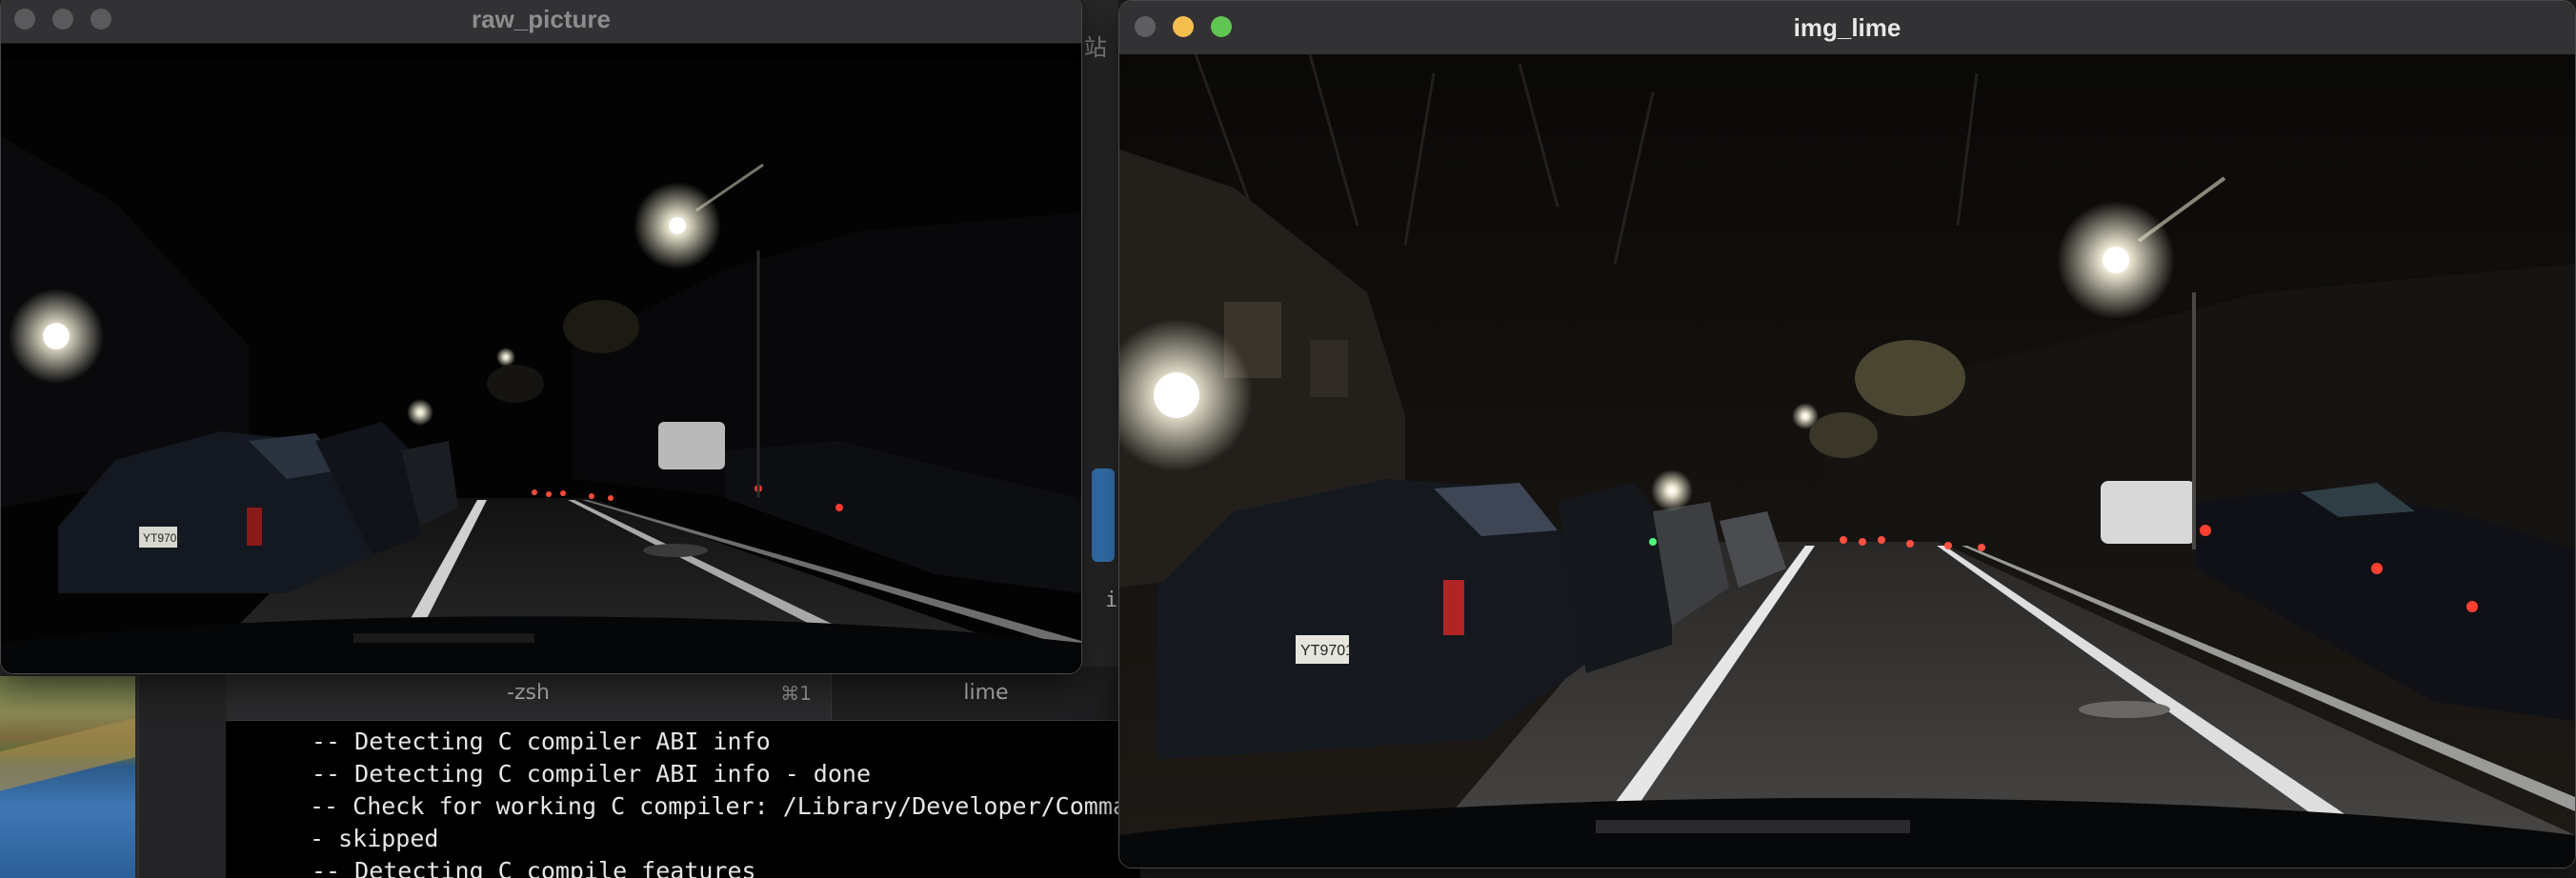 This screenshot has width=2576, height=878. I want to click on terminal-tab-label: -zsh, so click(529, 693).